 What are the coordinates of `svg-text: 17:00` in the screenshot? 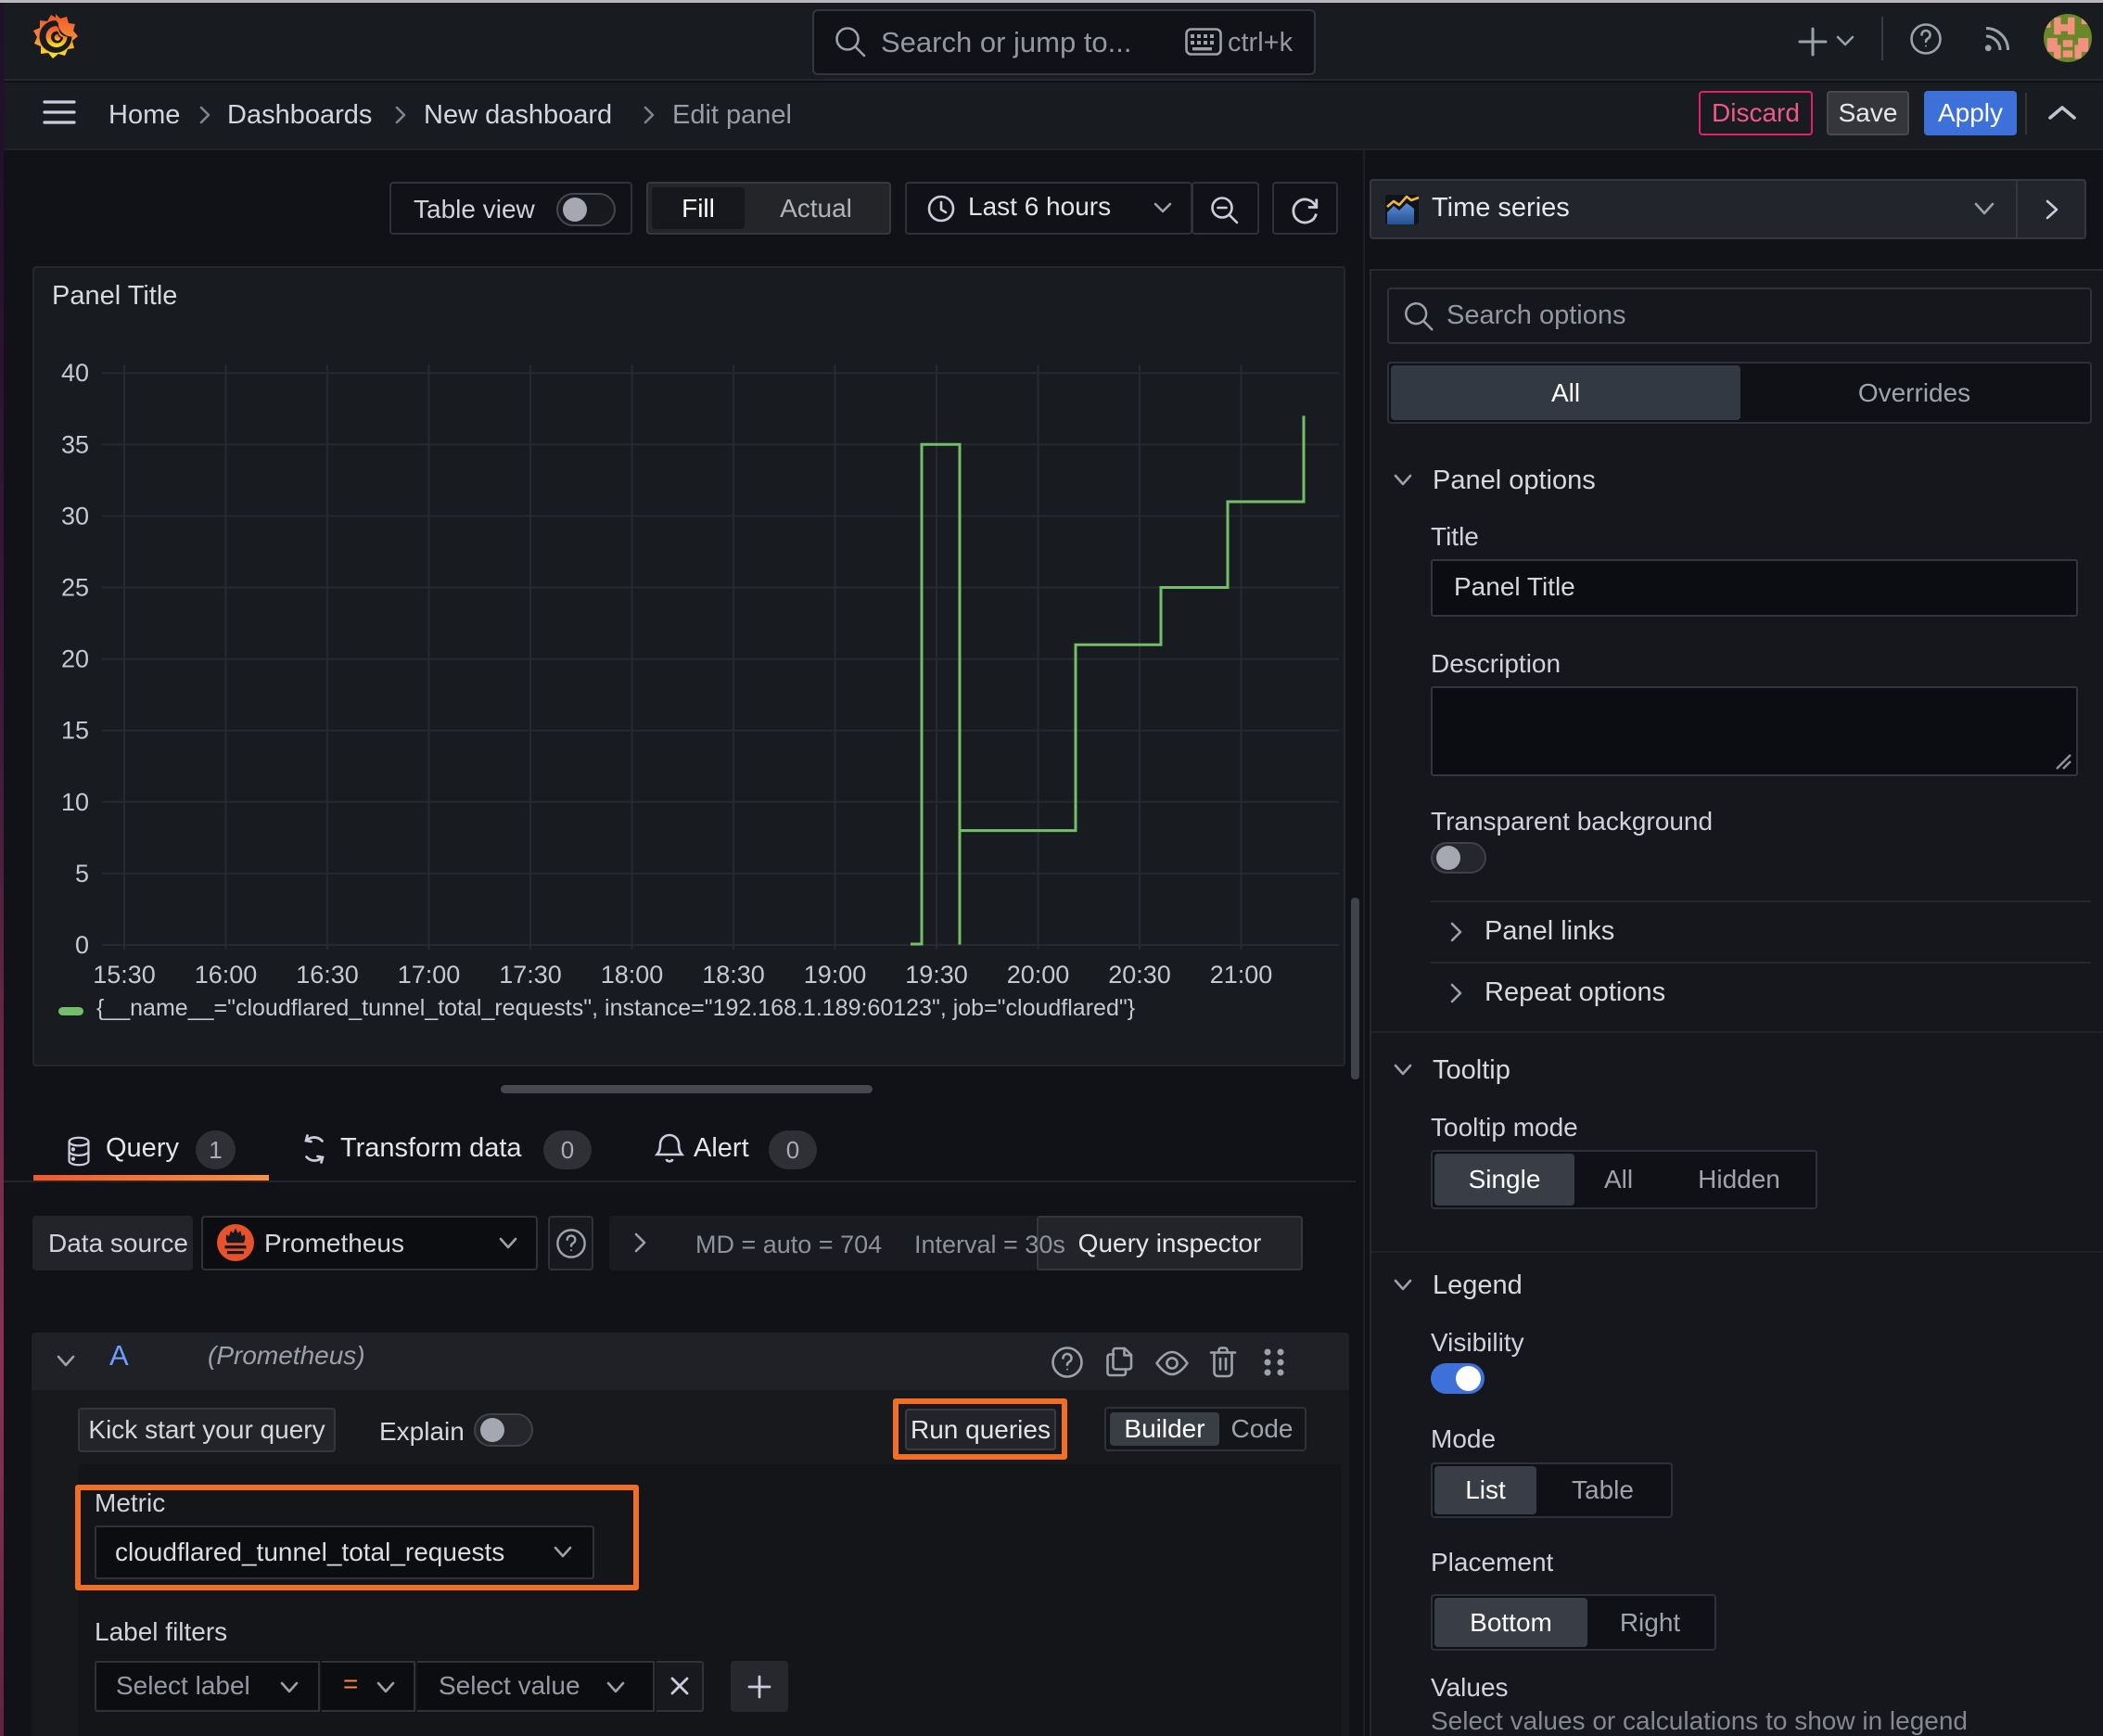 It's located at (429, 975).